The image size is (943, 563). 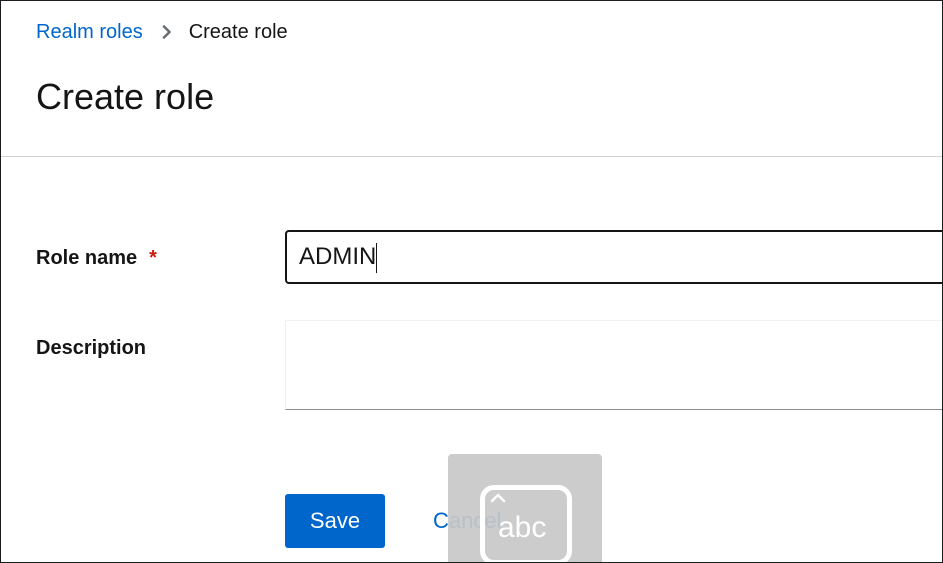 What do you see at coordinates (89, 32) in the screenshot?
I see `breadcrumb-realm-roles-link: Realm roles` at bounding box center [89, 32].